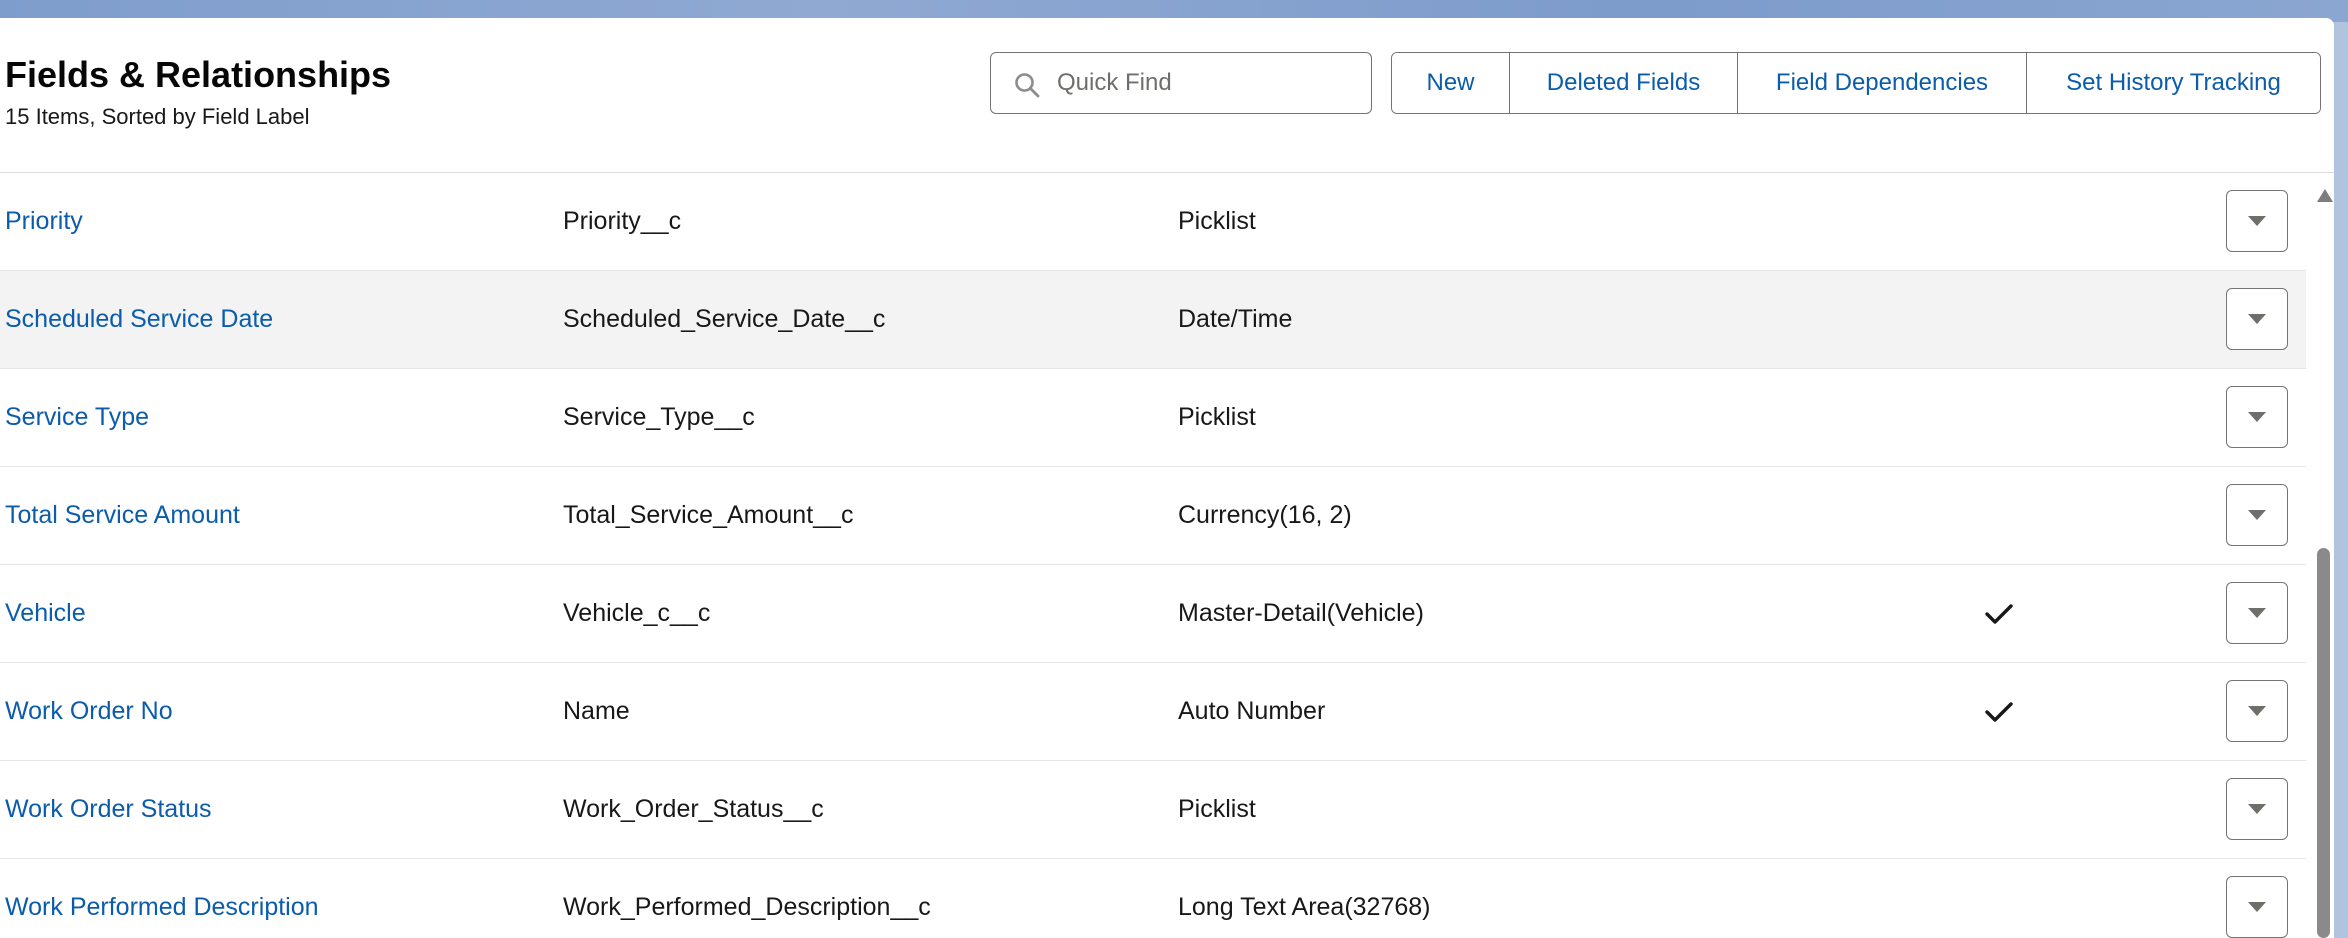 The height and width of the screenshot is (938, 2348). What do you see at coordinates (708, 515) in the screenshot?
I see `field-api-name: Total_Service_Amount__c` at bounding box center [708, 515].